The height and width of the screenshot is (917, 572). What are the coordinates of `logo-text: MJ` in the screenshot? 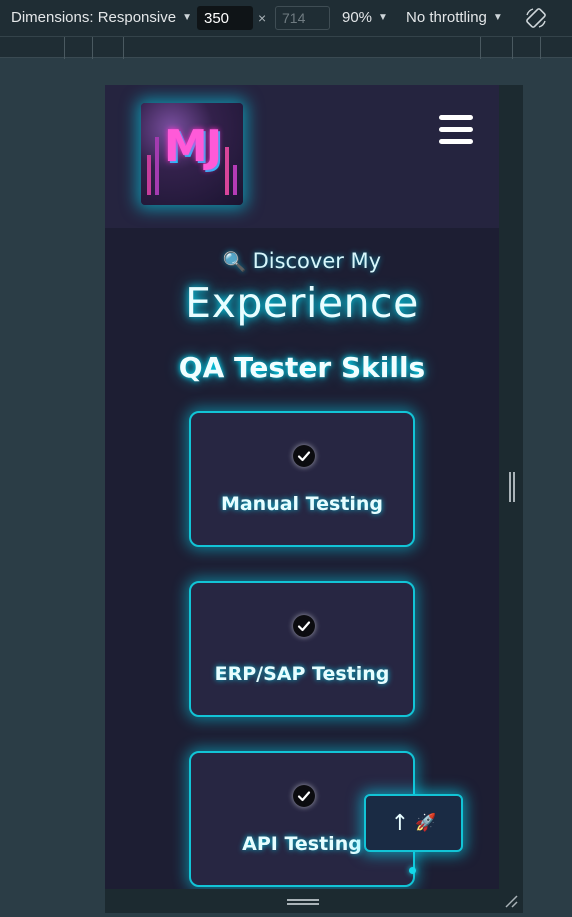 It's located at (192, 146).